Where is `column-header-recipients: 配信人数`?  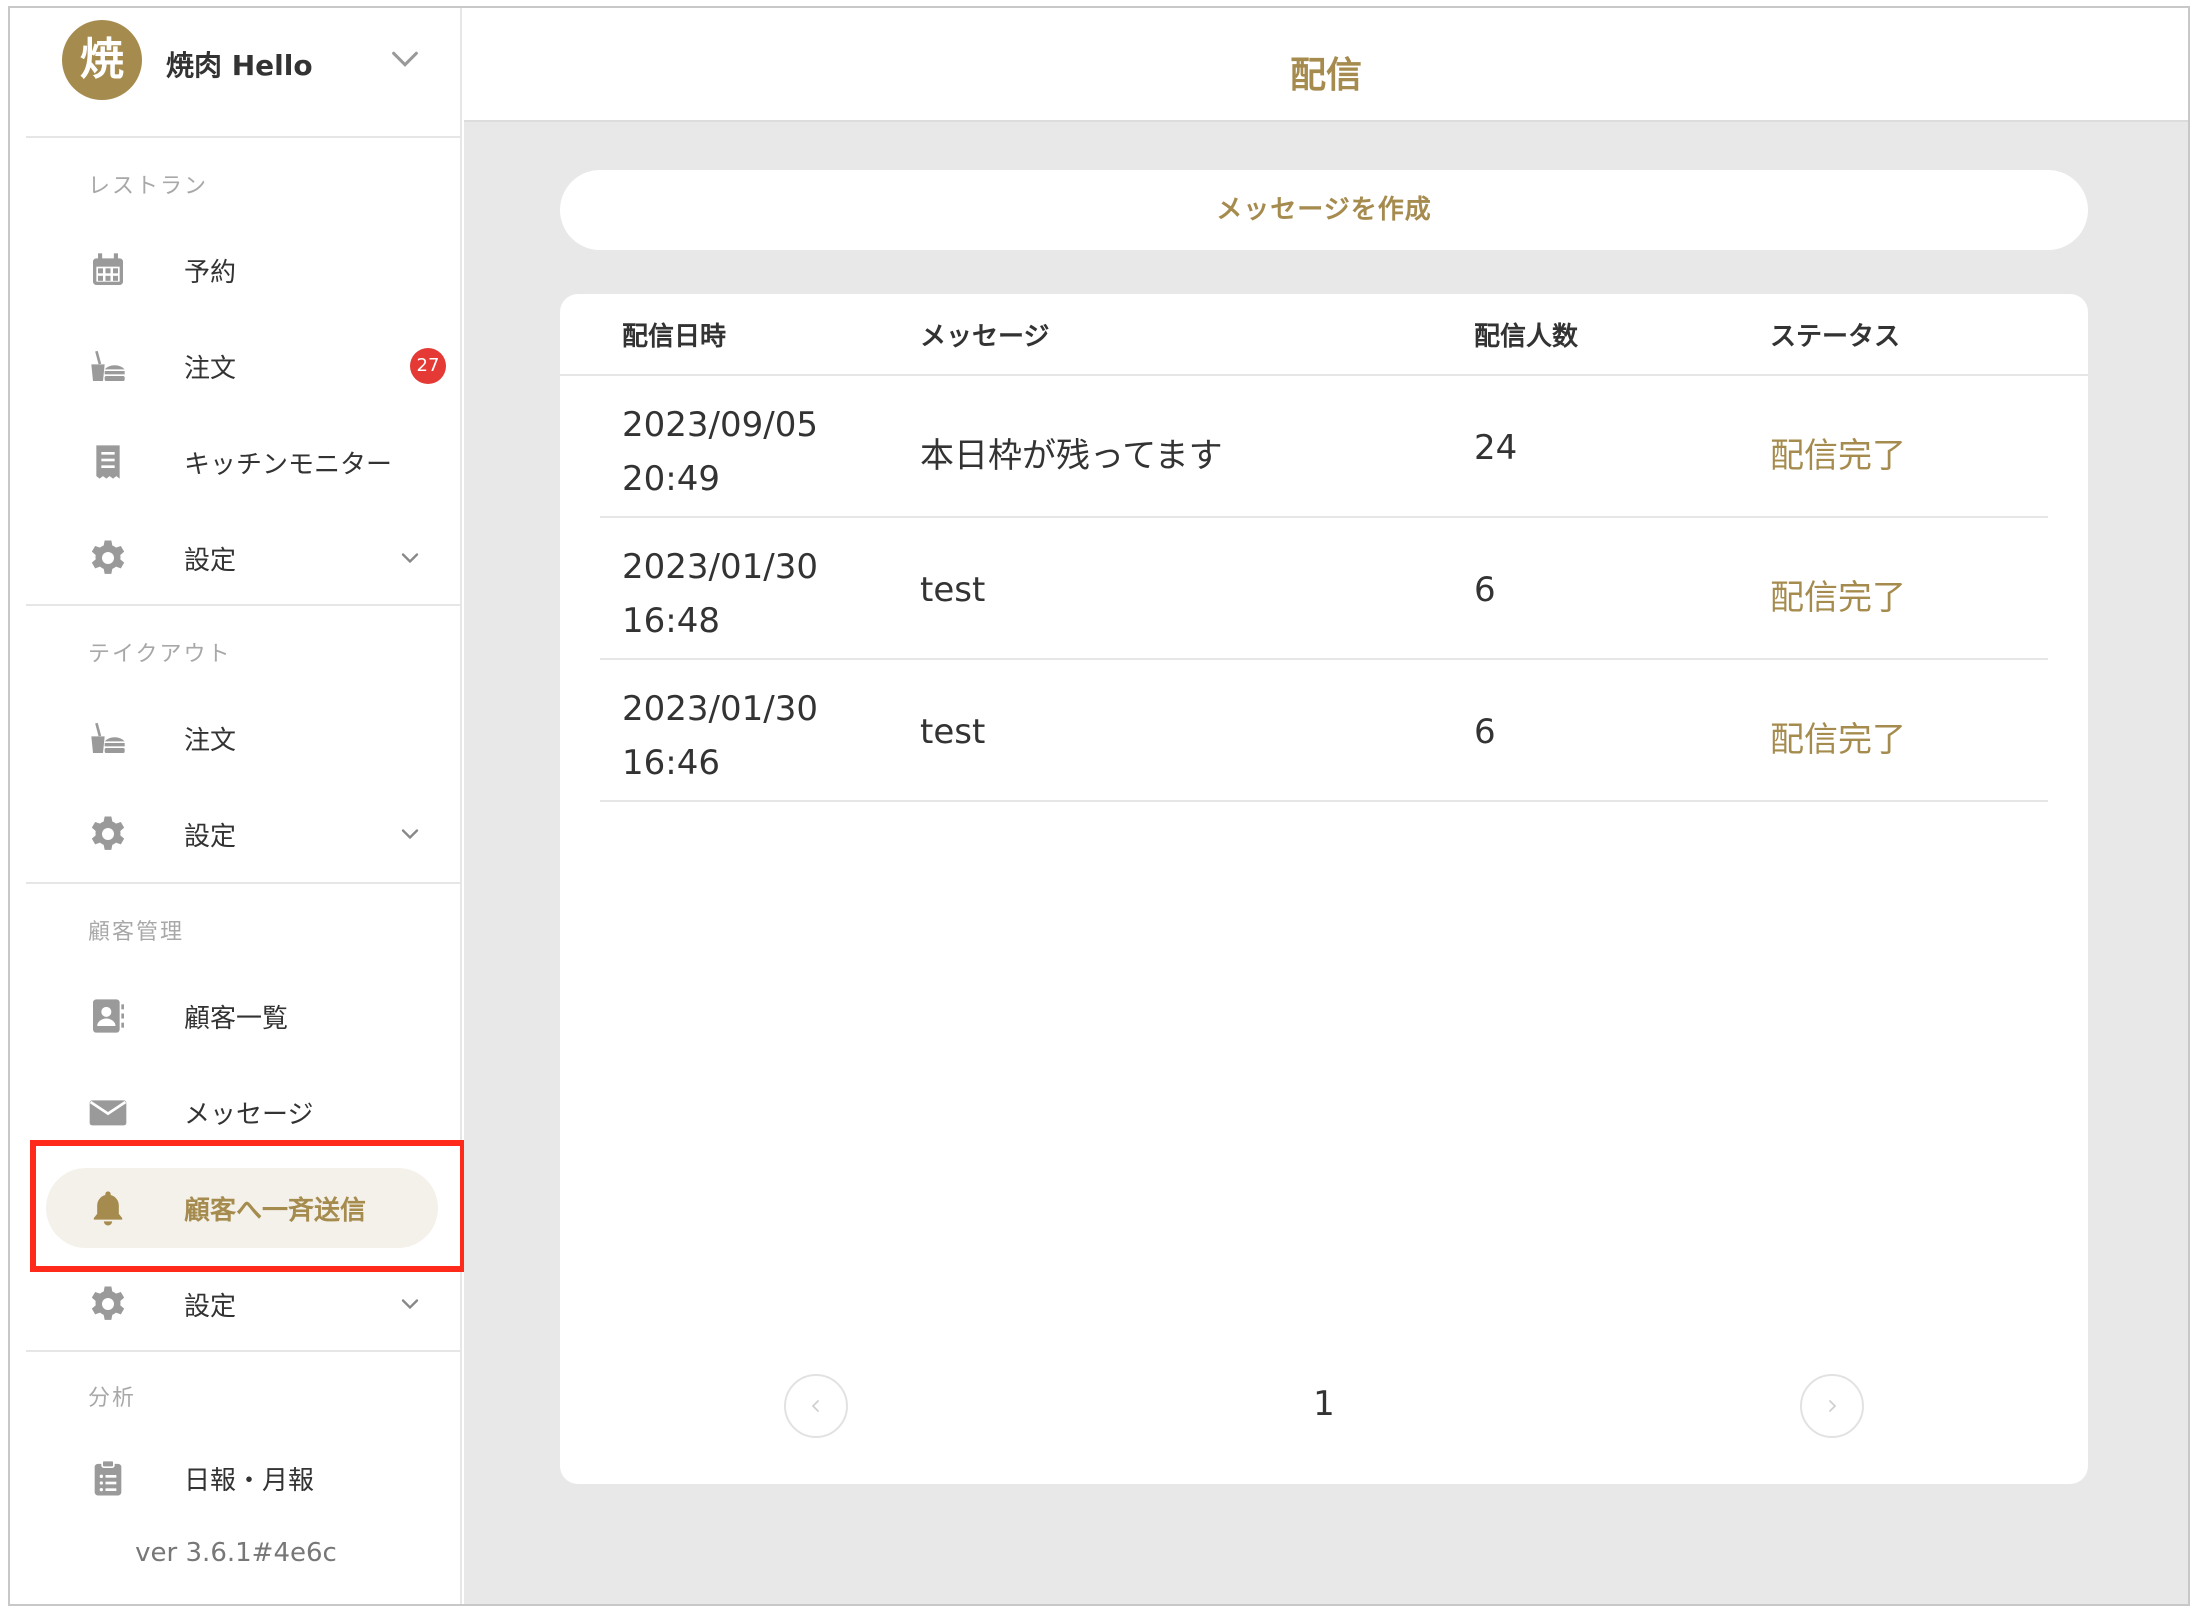 column-header-recipients: 配信人数 is located at coordinates (1526, 337).